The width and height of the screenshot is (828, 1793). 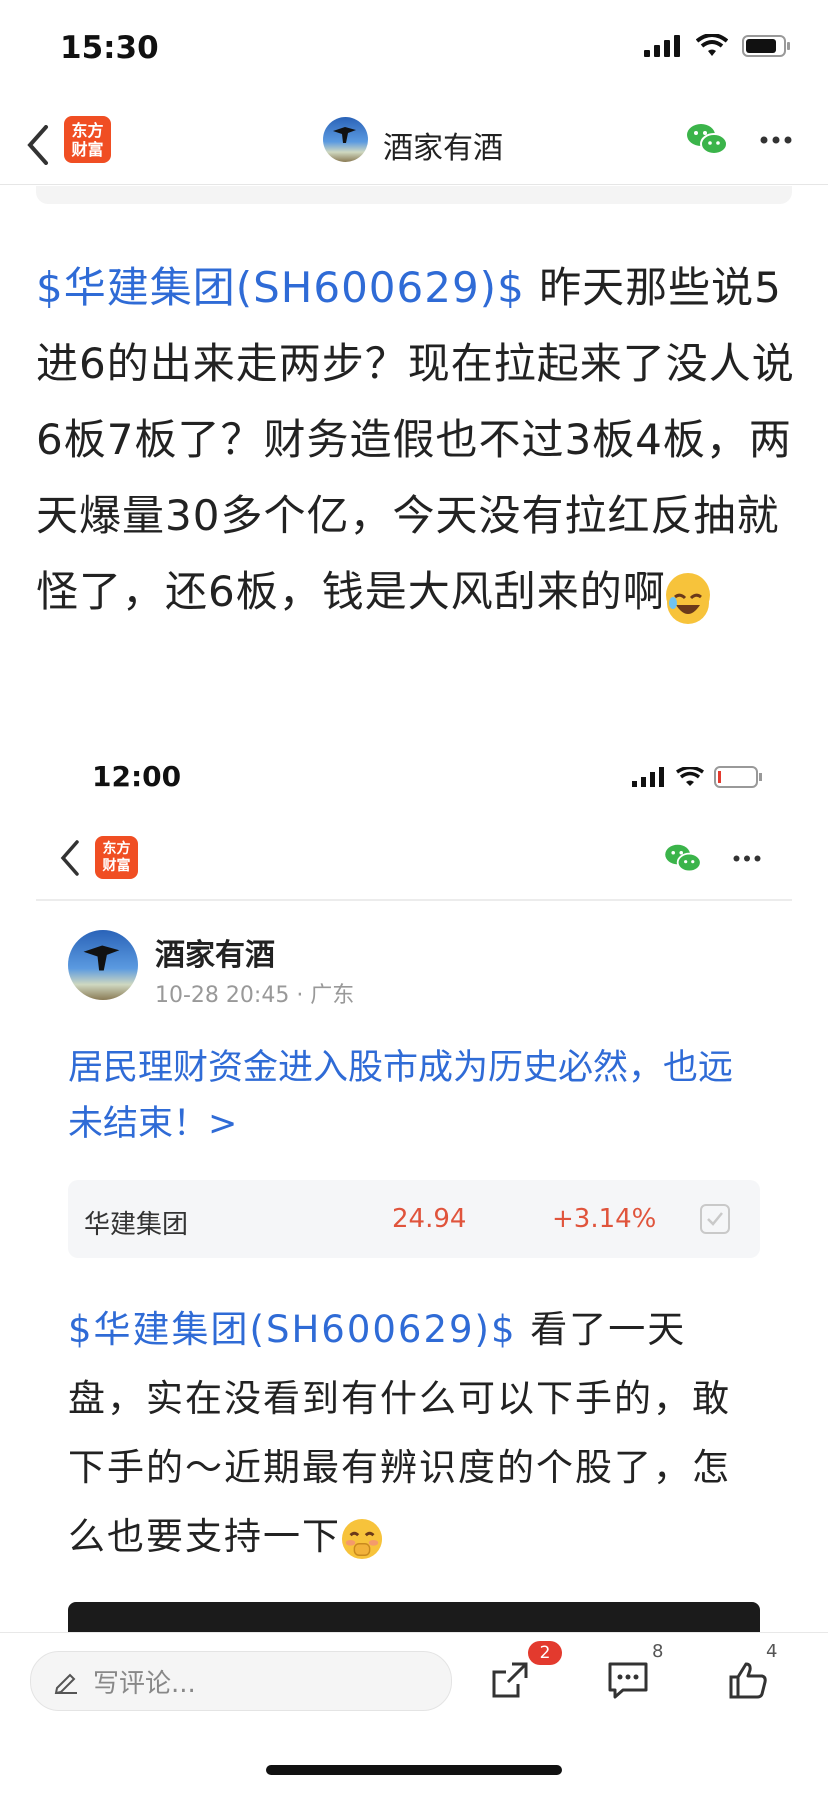 What do you see at coordinates (738, 777) in the screenshot?
I see `battery-low-icon` at bounding box center [738, 777].